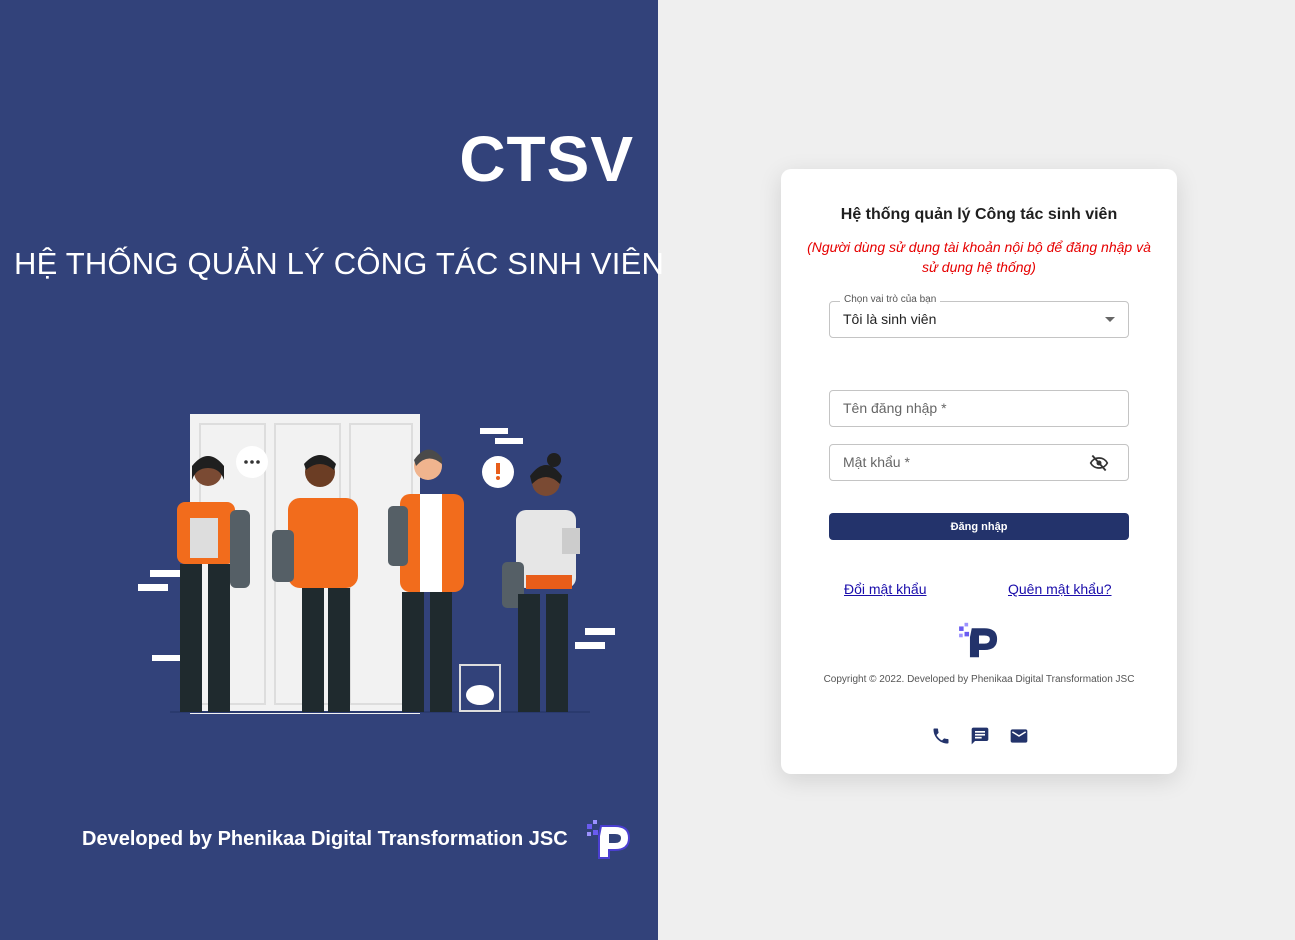  Describe the element at coordinates (885, 589) in the screenshot. I see `change-password-link: Đổi mật khẩu` at that location.